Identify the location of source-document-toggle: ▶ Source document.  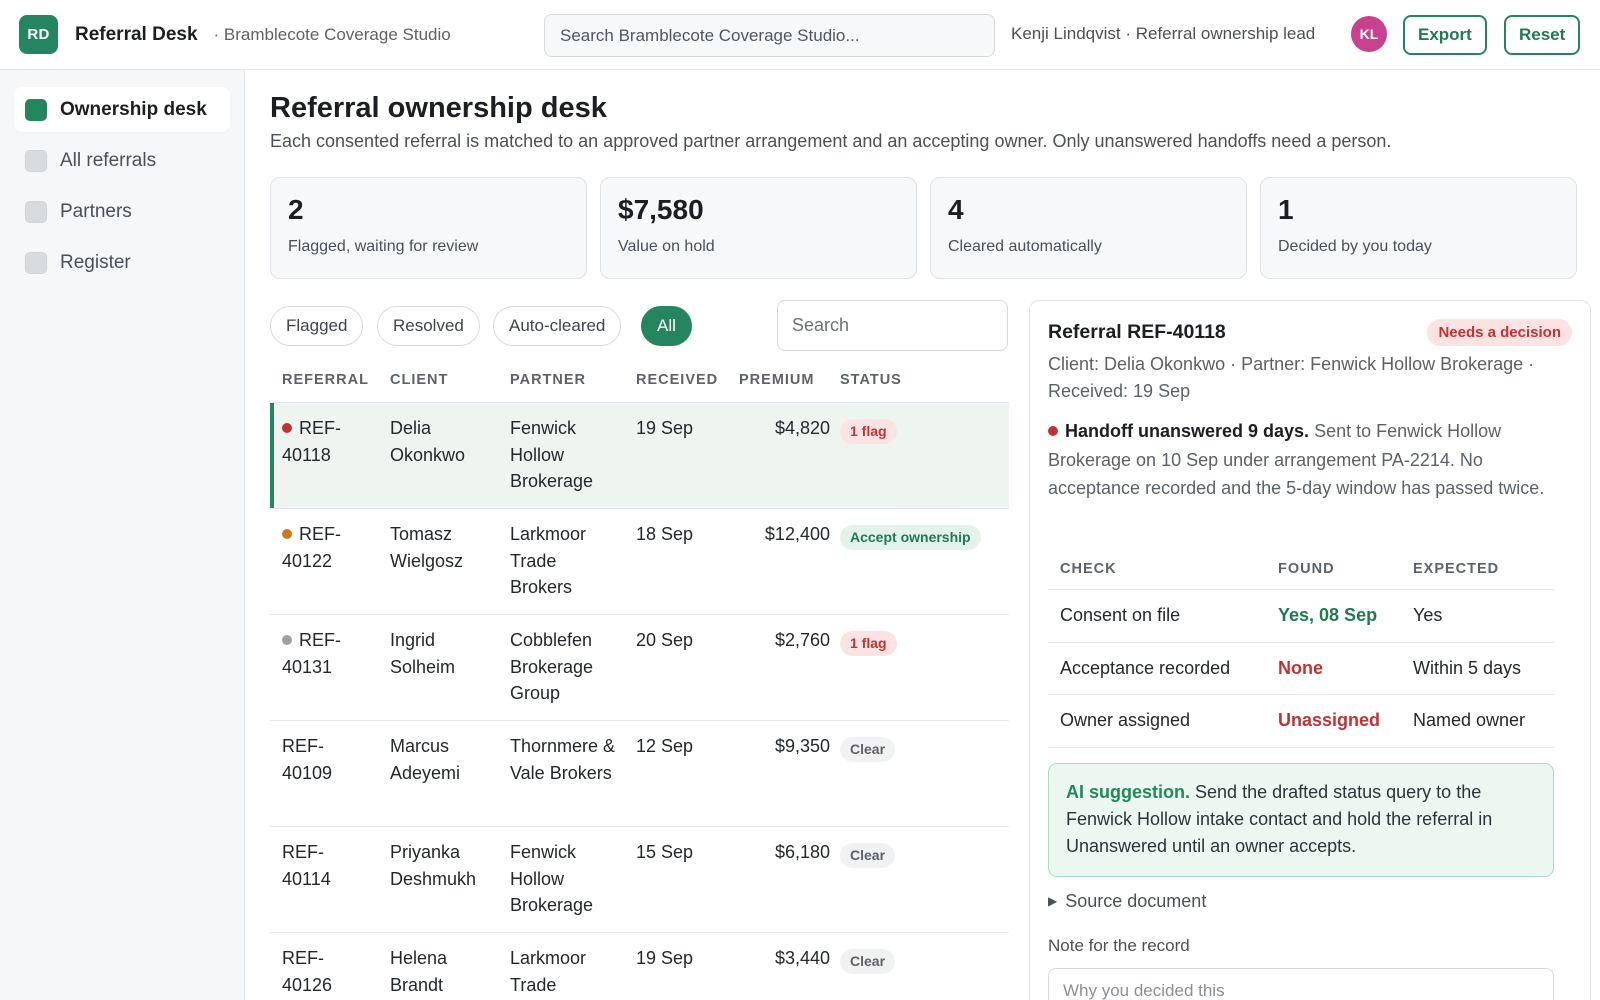
(1127, 901).